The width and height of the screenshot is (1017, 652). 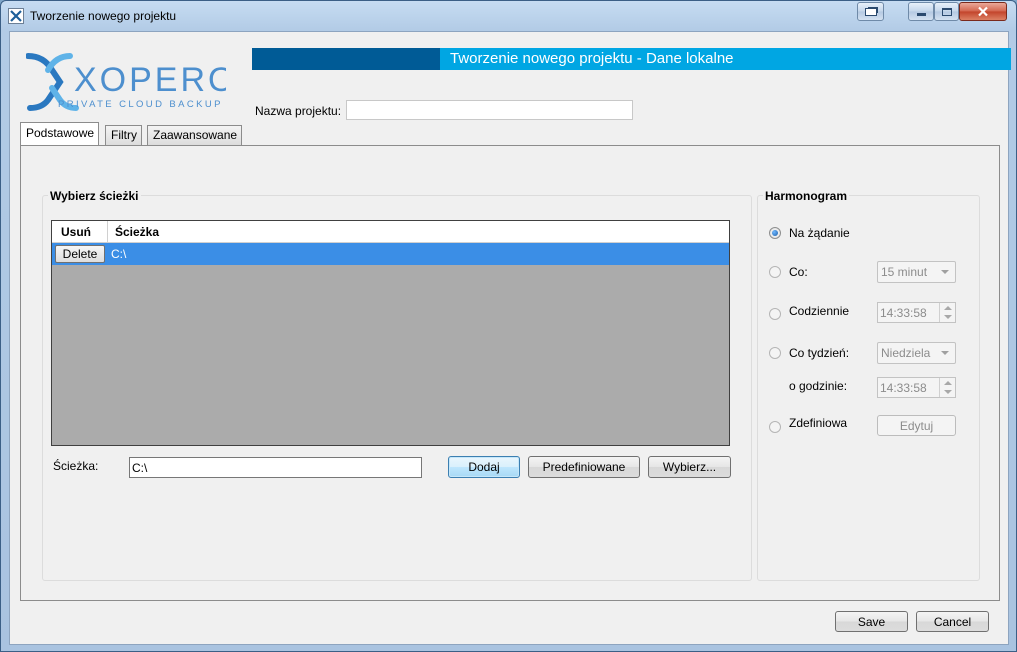 I want to click on path-input, so click(x=275, y=467).